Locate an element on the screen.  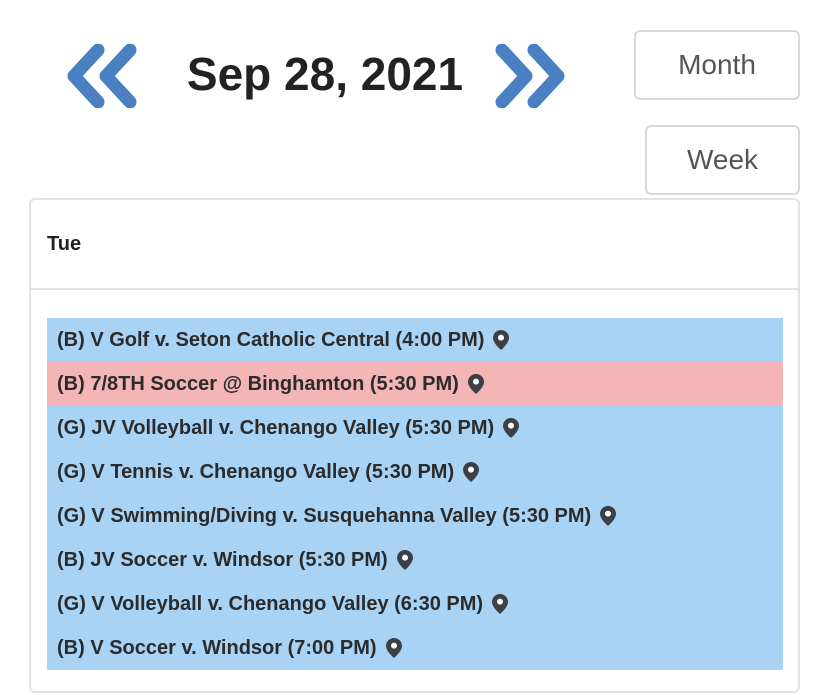
prev-date-button is located at coordinates (102, 76).